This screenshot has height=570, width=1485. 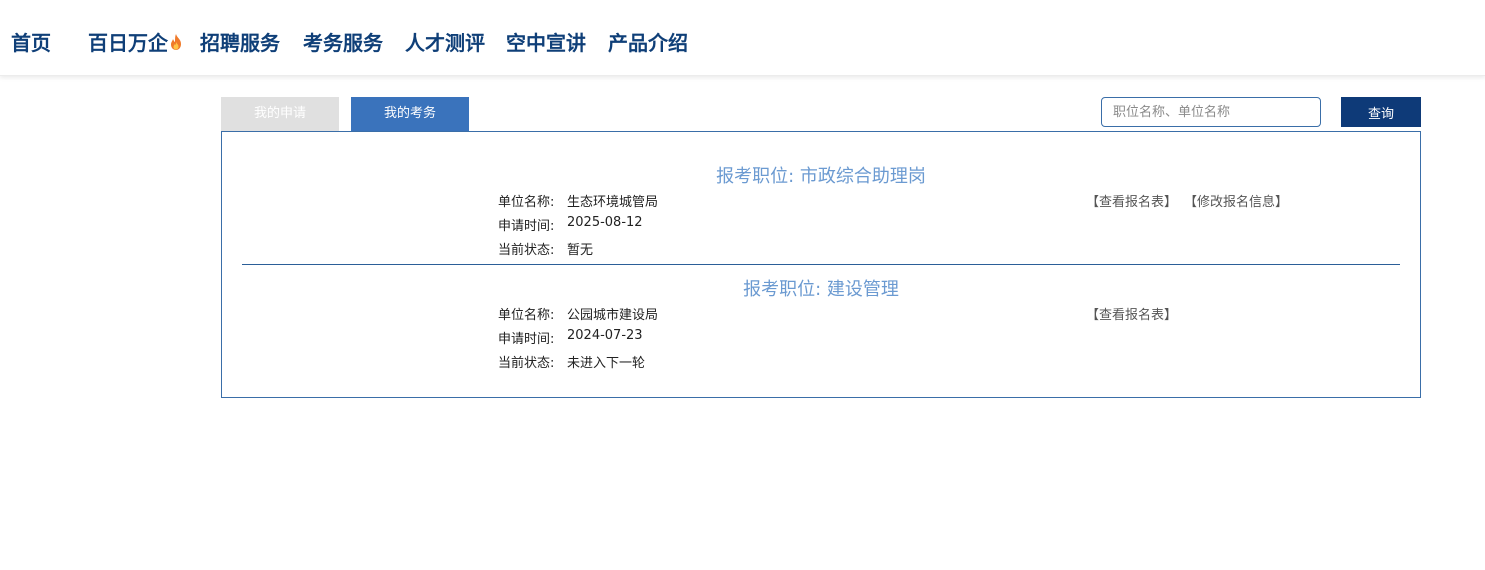 I want to click on nav-products: 产品介绍, so click(x=648, y=43).